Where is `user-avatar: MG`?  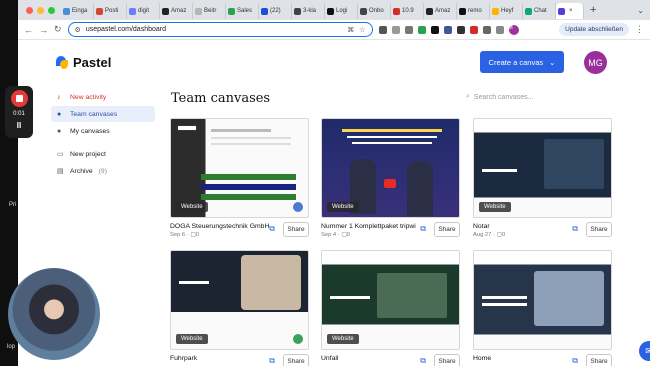 user-avatar: MG is located at coordinates (595, 62).